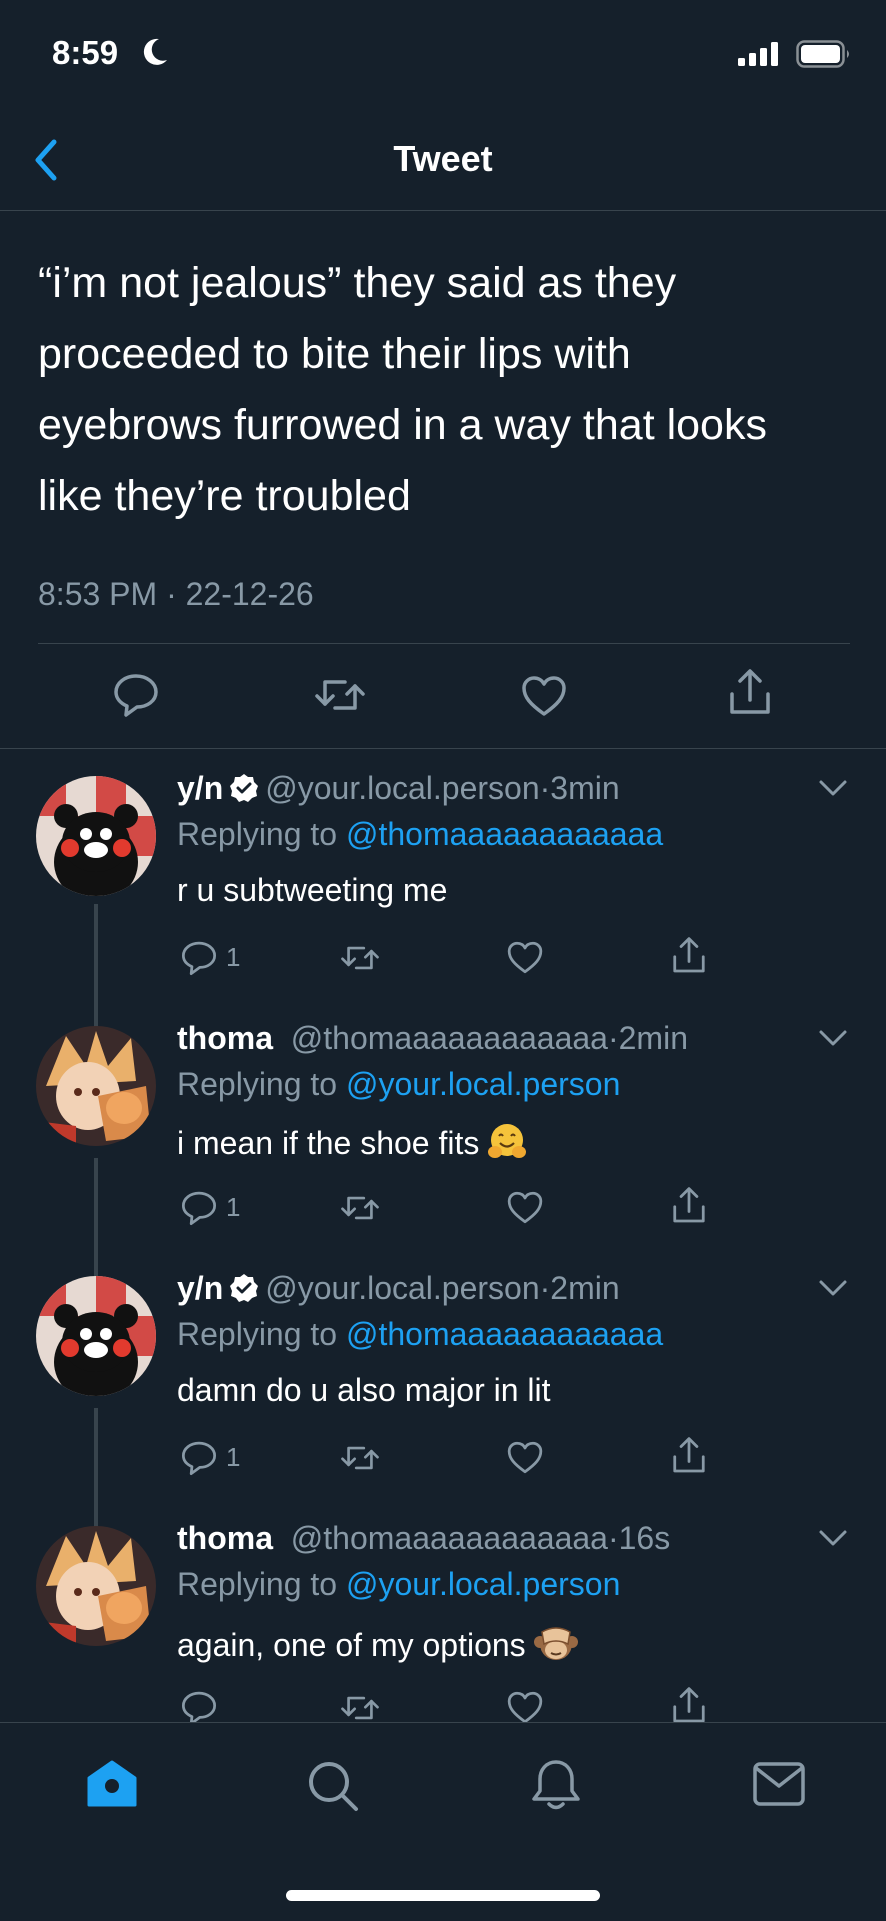 Image resolution: width=886 pixels, height=1921 pixels. I want to click on status-time: 8:59, so click(85, 52).